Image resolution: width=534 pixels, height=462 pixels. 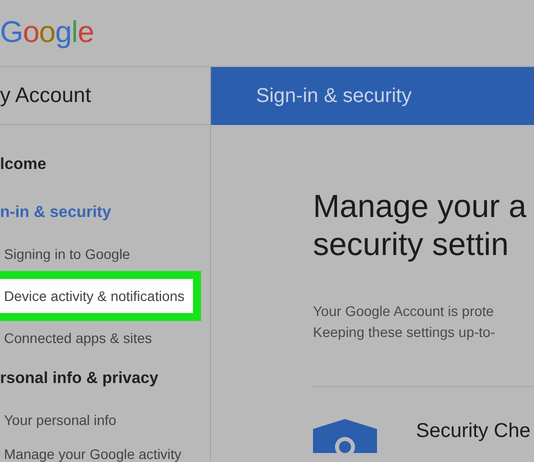 I want to click on sidebar-item: Device activity & notifications, so click(x=100, y=296).